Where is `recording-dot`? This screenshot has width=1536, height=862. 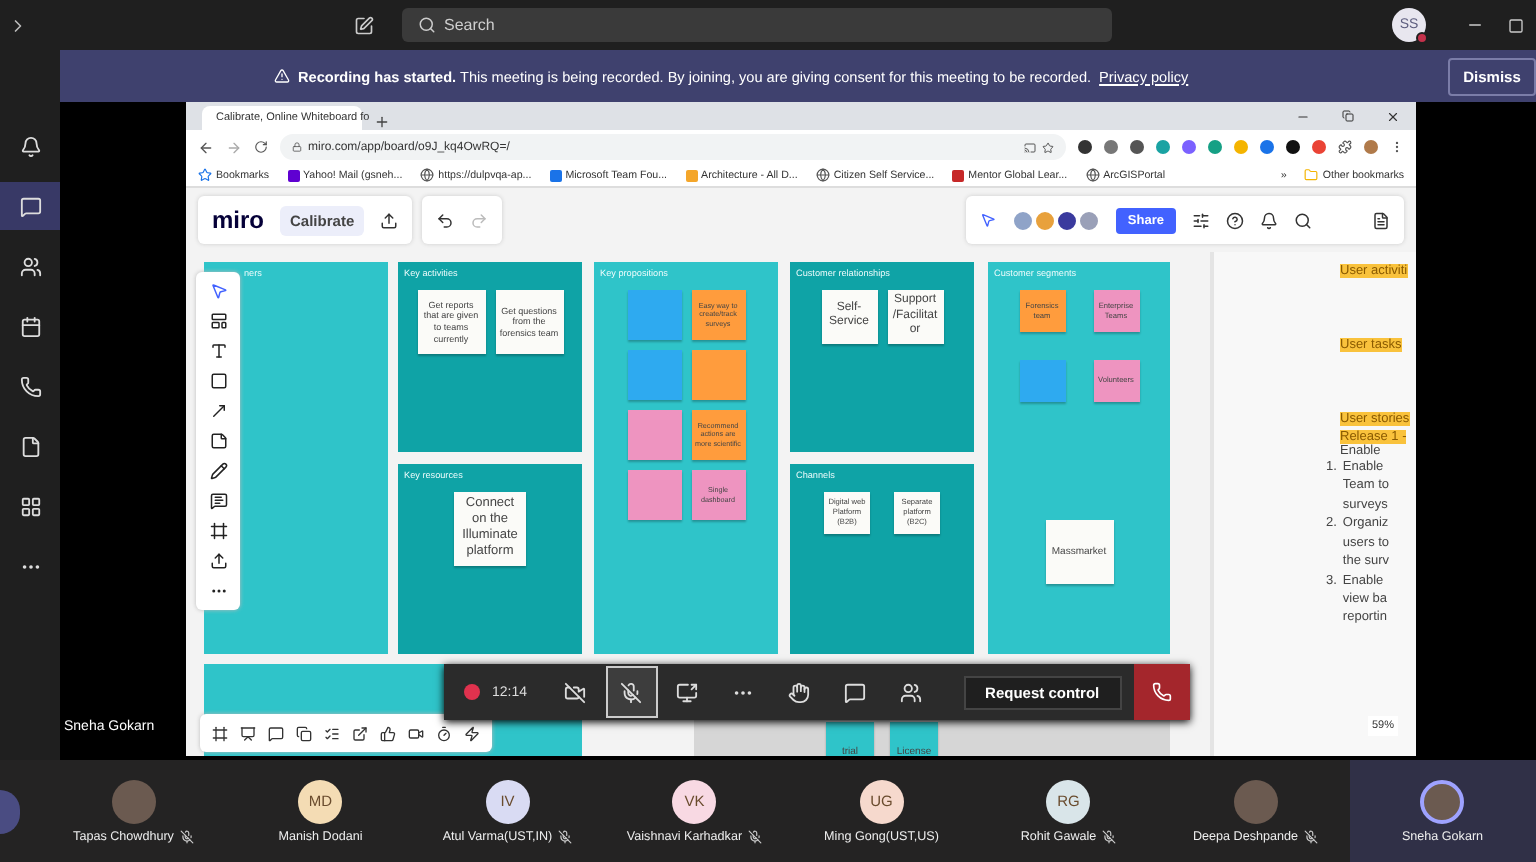 recording-dot is located at coordinates (472, 692).